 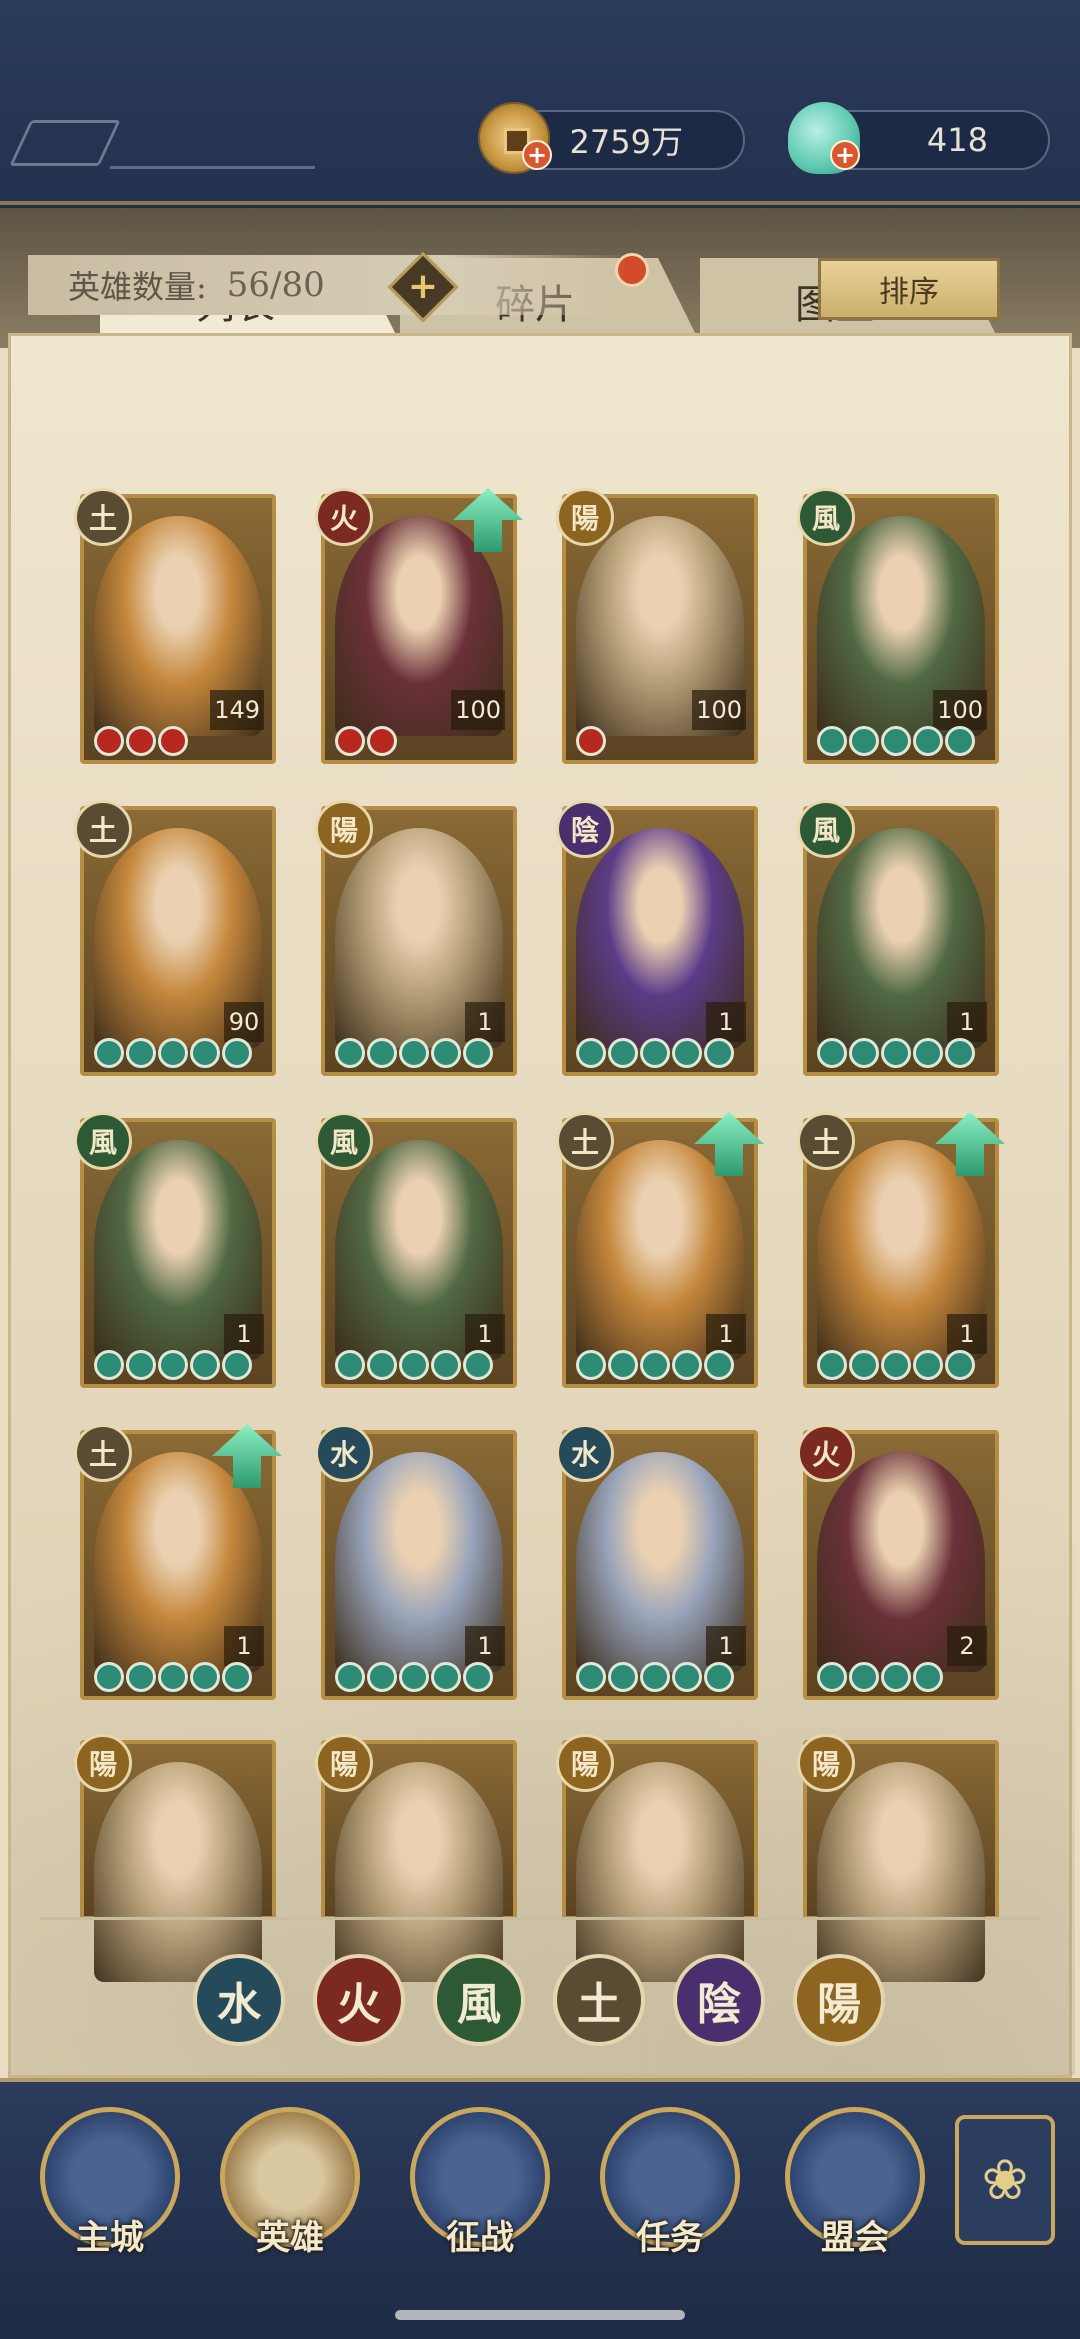 I want to click on nav-label: 任务, so click(x=670, y=2238).